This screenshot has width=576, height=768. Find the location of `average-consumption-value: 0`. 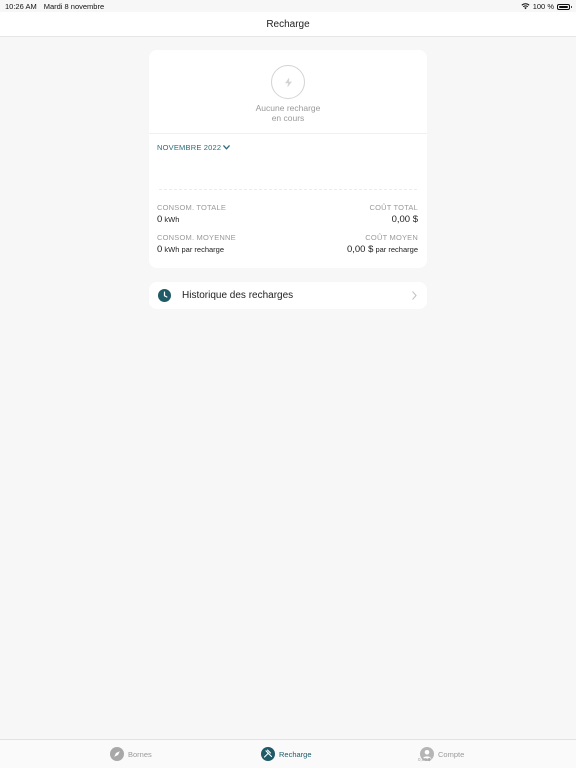

average-consumption-value: 0 is located at coordinates (160, 249).